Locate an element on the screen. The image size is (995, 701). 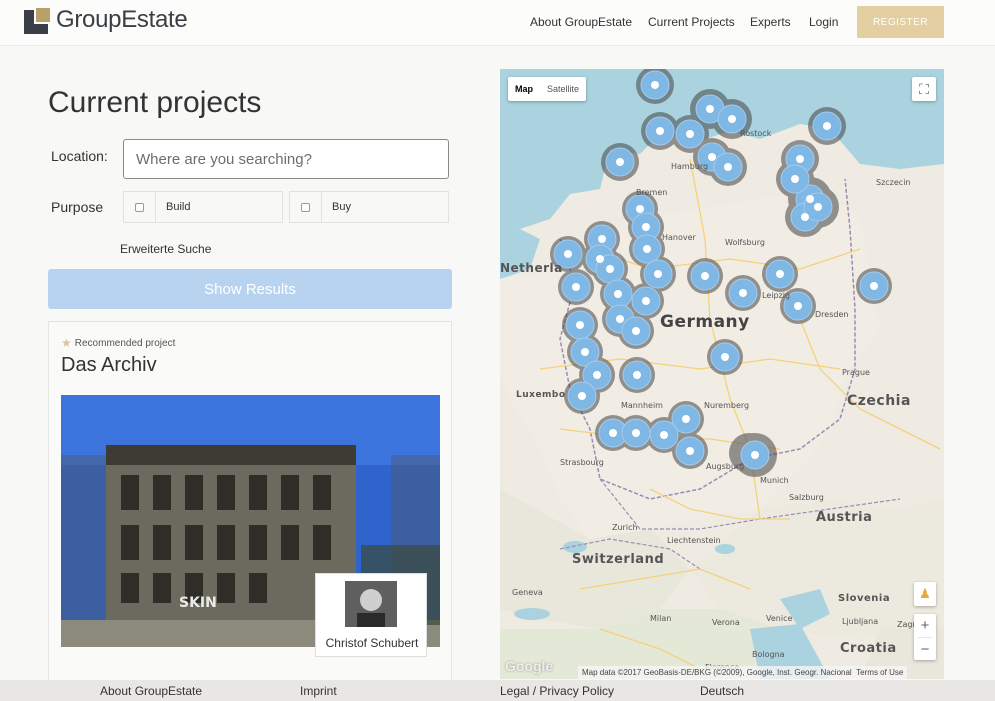
city-label: Leipzig is located at coordinates (776, 295).